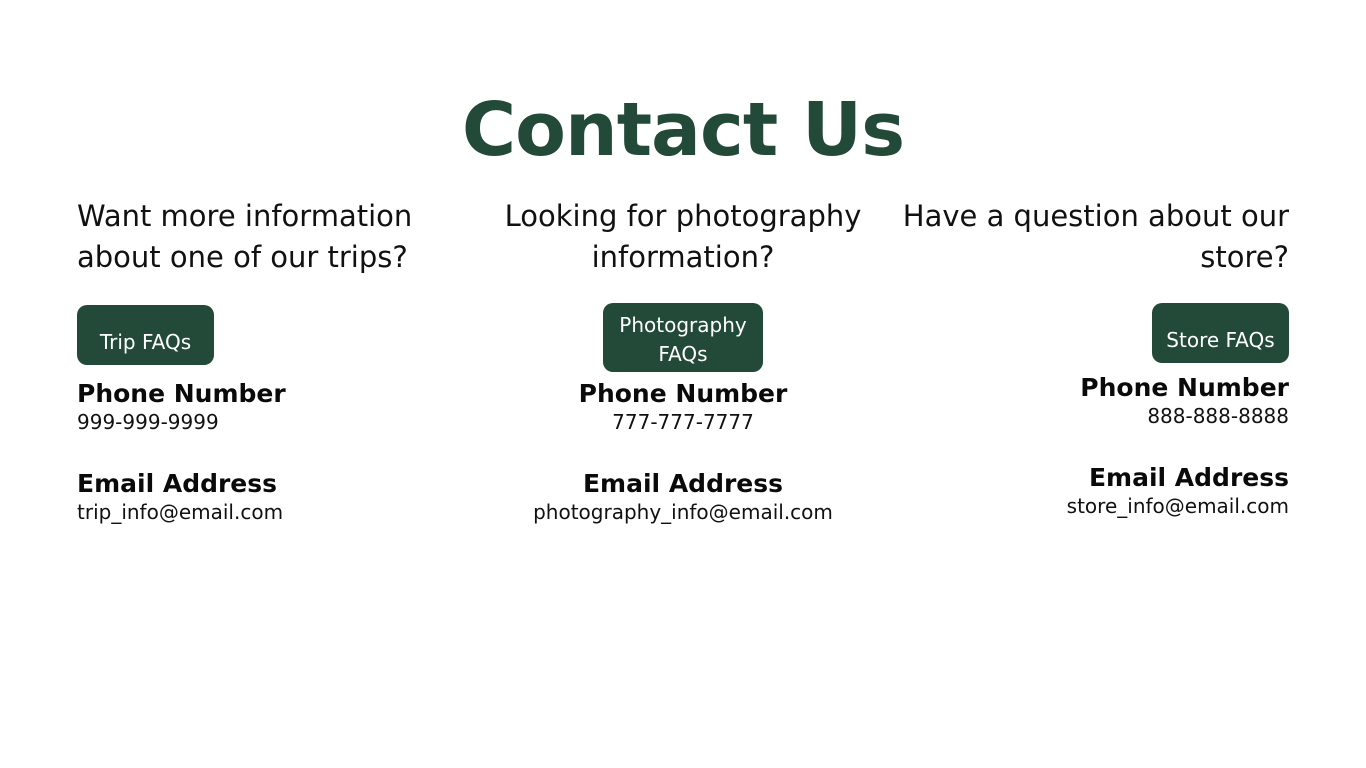  Describe the element at coordinates (277, 340) in the screenshot. I see `trips-button-wrap: Trip FAQs` at that location.